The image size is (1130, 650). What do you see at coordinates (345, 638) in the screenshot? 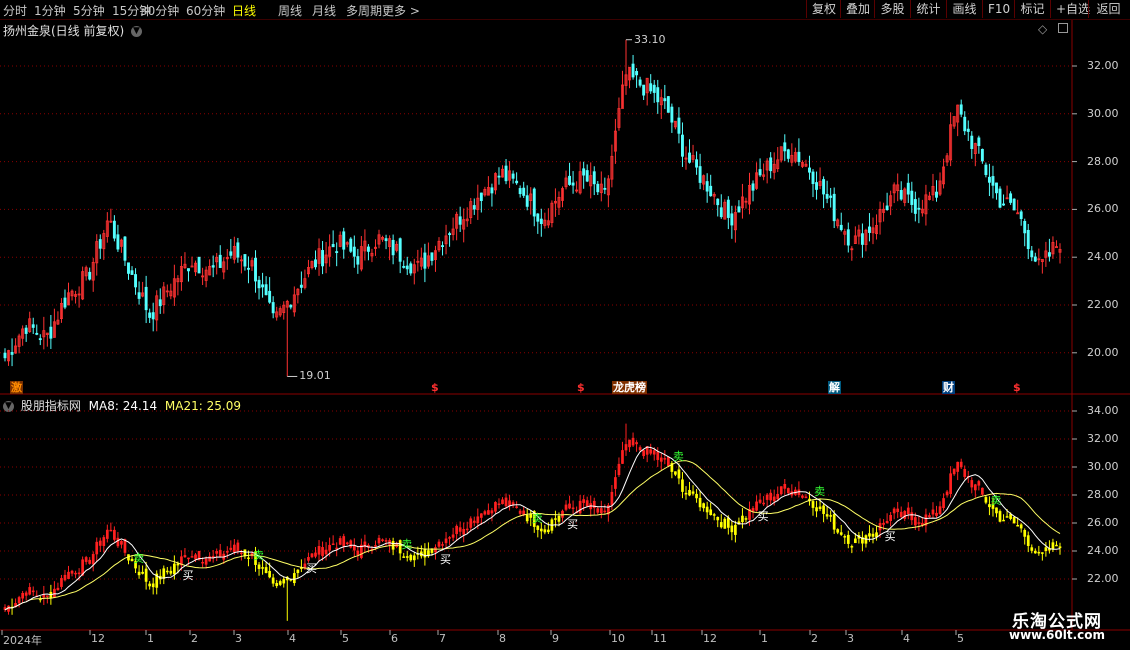
I see `x-tick-label: 5` at bounding box center [345, 638].